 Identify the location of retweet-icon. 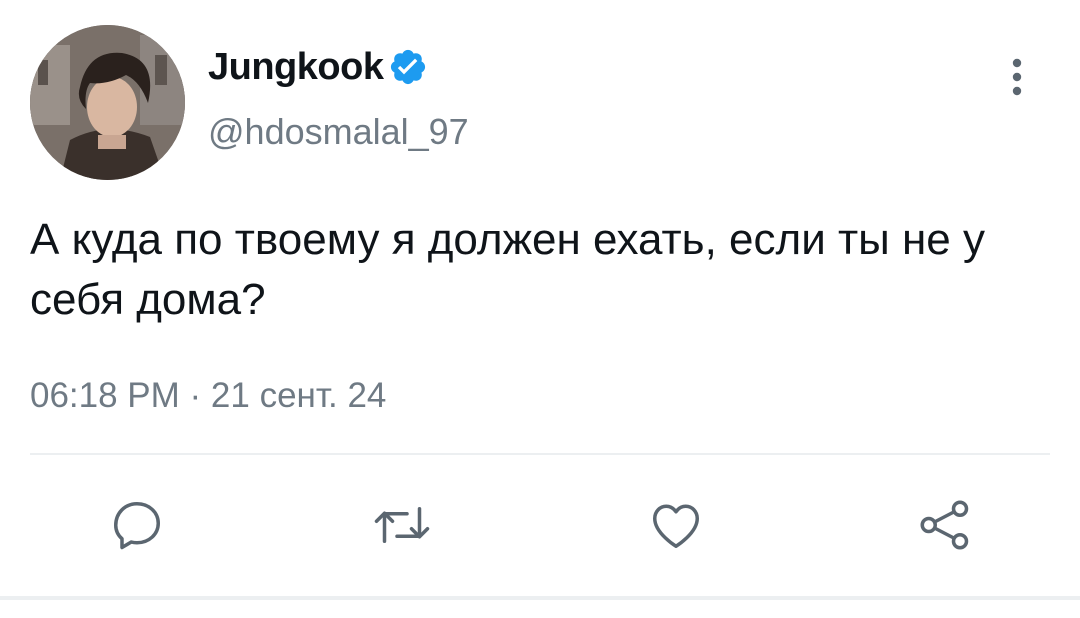
(402, 525).